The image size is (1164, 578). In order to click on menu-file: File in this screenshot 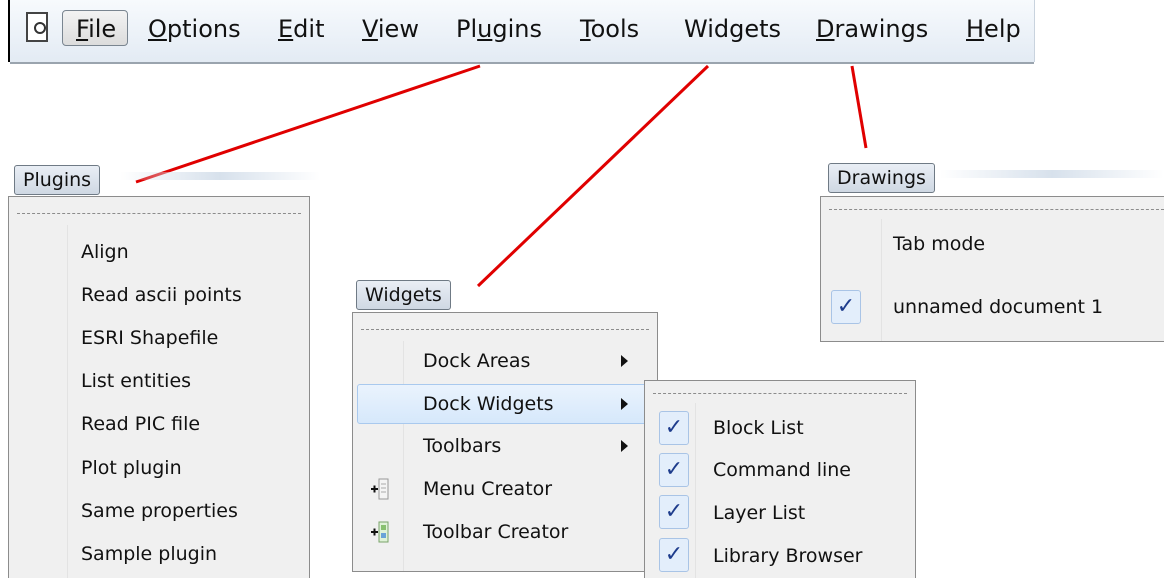, I will do `click(96, 29)`.